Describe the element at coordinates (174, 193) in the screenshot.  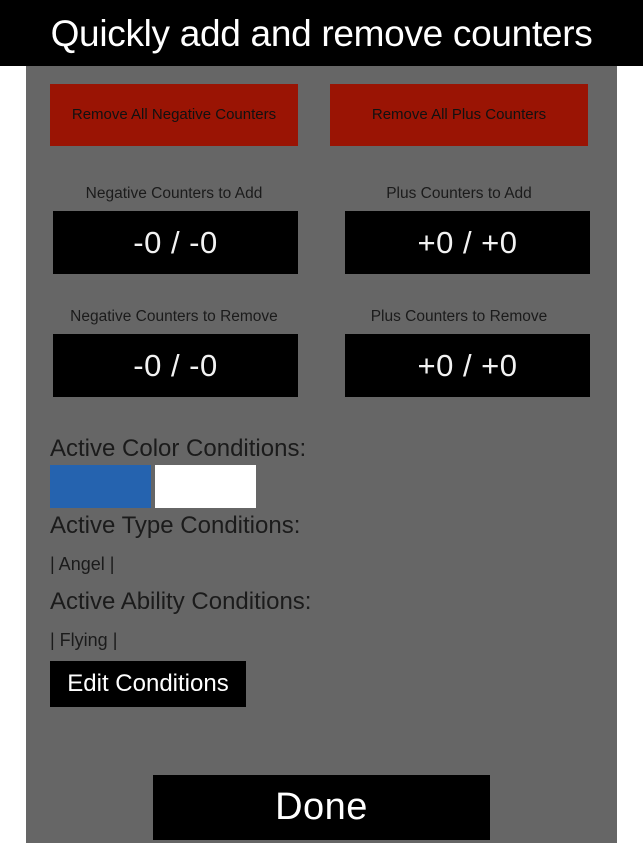
I see `negative-counters-to-add-label: Negative Counters to Add` at that location.